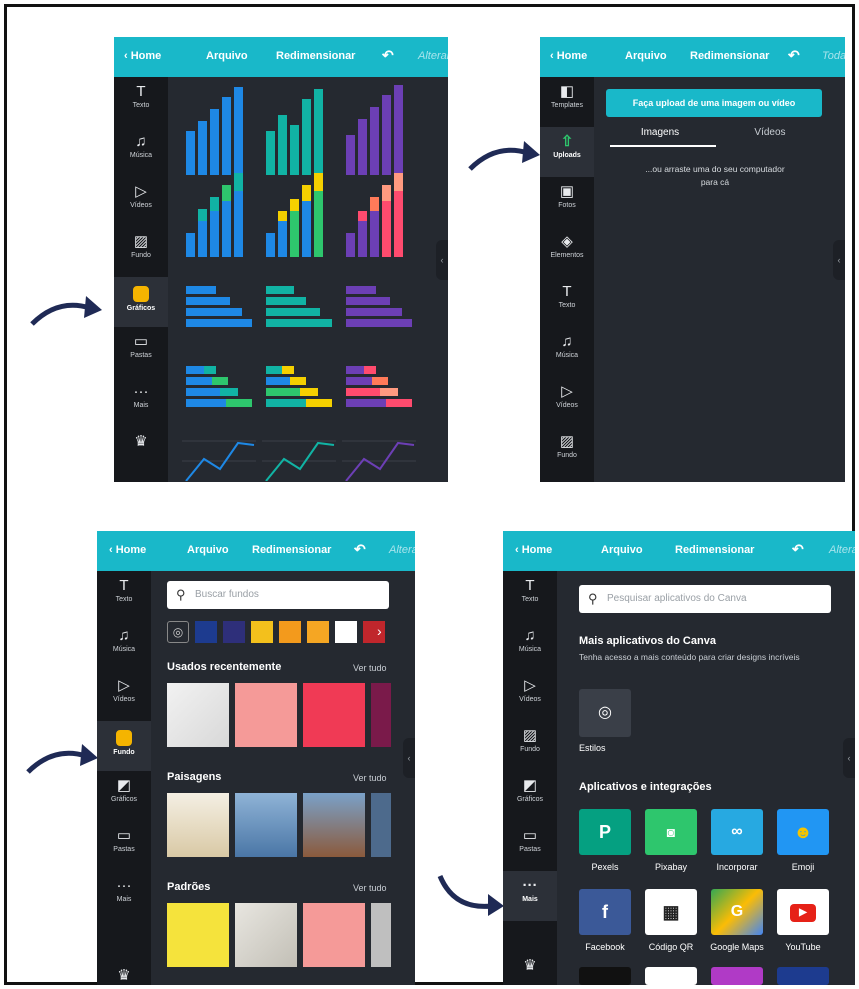 The image size is (859, 989). I want to click on thumb-white-brick, so click(198, 715).